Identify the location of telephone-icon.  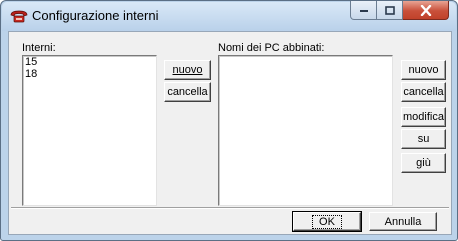
(19, 16).